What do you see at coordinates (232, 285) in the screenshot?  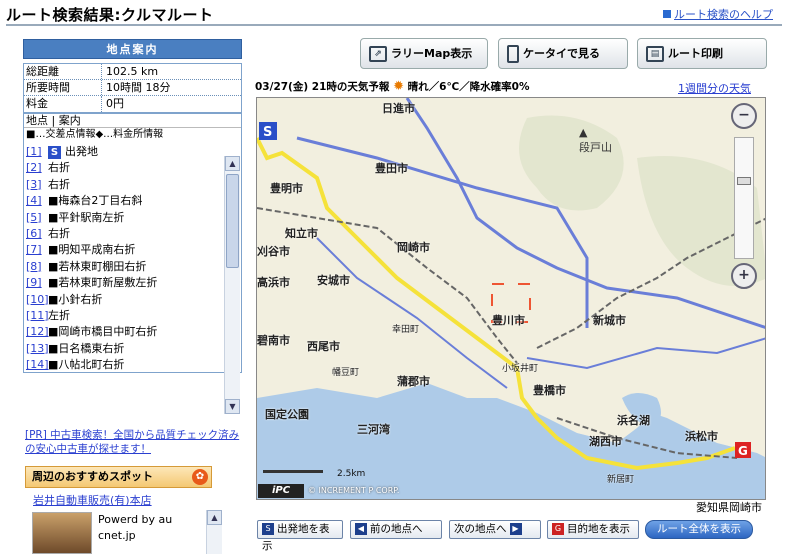 I see `list-scrollbar: ▲ ▼` at bounding box center [232, 285].